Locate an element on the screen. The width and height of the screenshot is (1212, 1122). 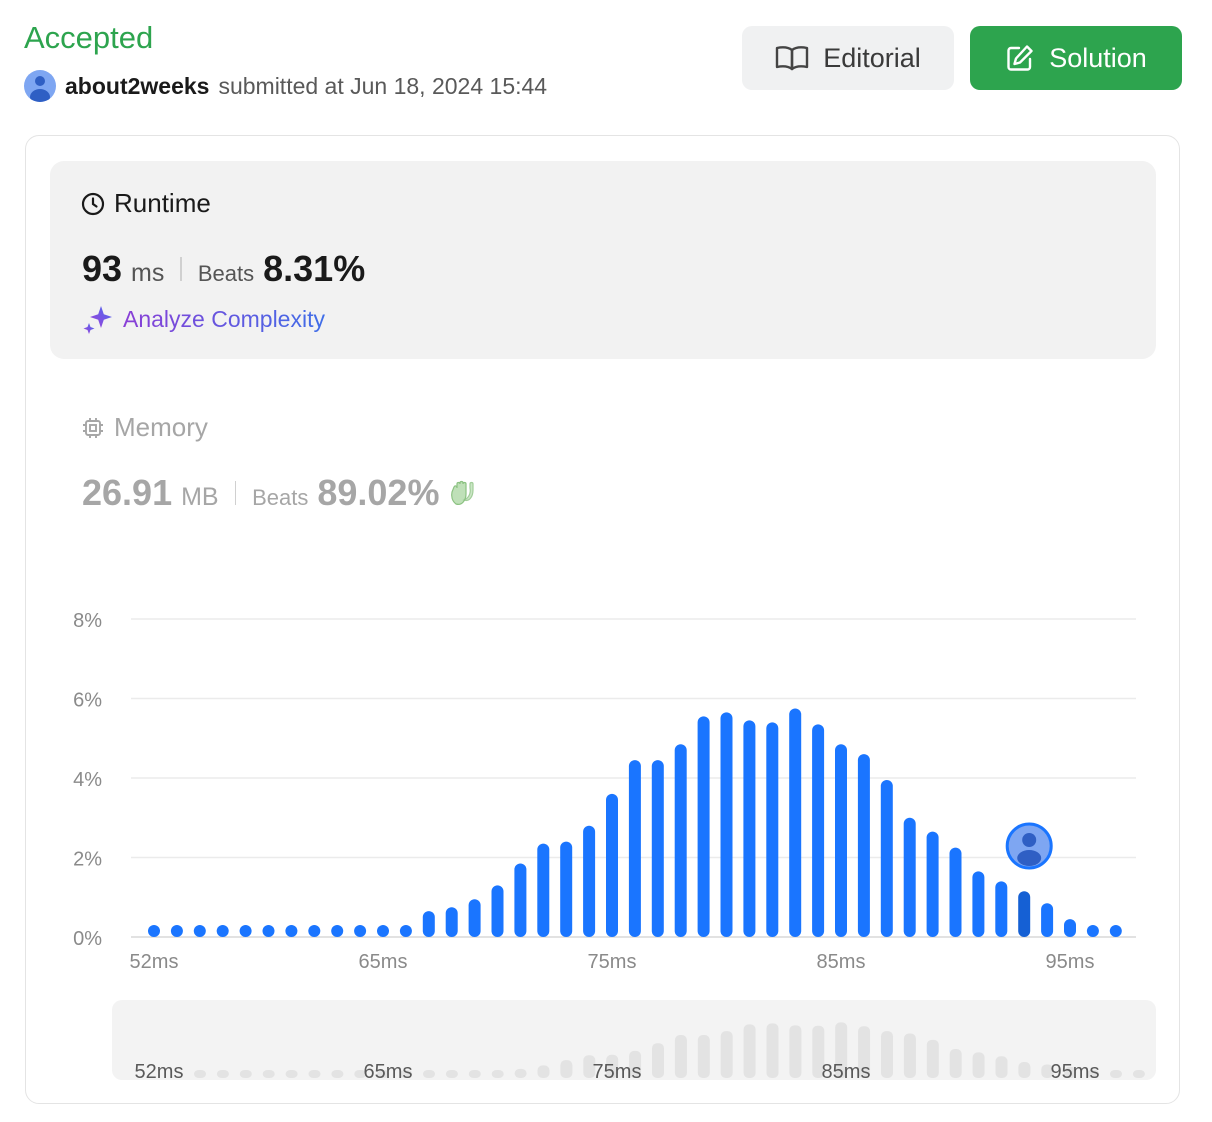
overview-x-tick-label: 95ms is located at coordinates (1075, 1072).